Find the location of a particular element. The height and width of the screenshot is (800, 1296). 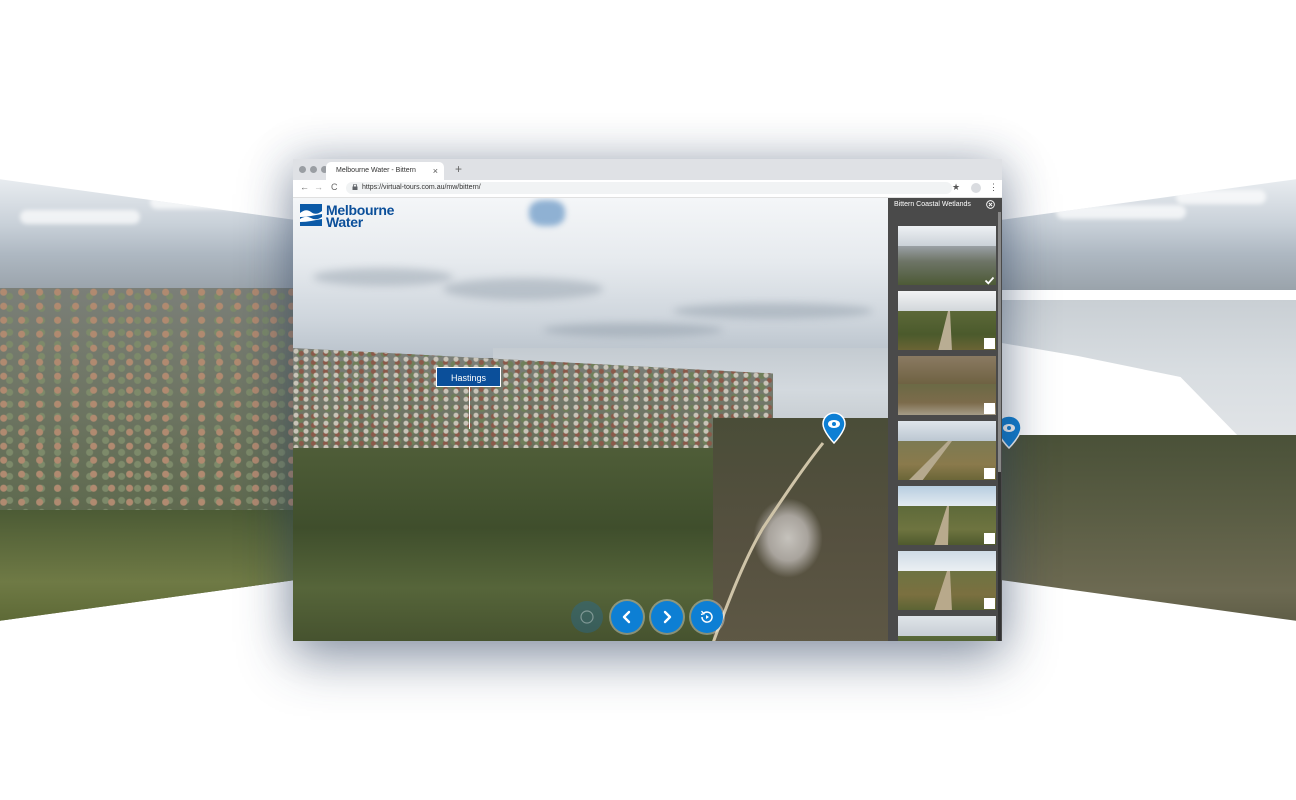

browser-tab: Melbourne Water - Bittern × is located at coordinates (385, 171).